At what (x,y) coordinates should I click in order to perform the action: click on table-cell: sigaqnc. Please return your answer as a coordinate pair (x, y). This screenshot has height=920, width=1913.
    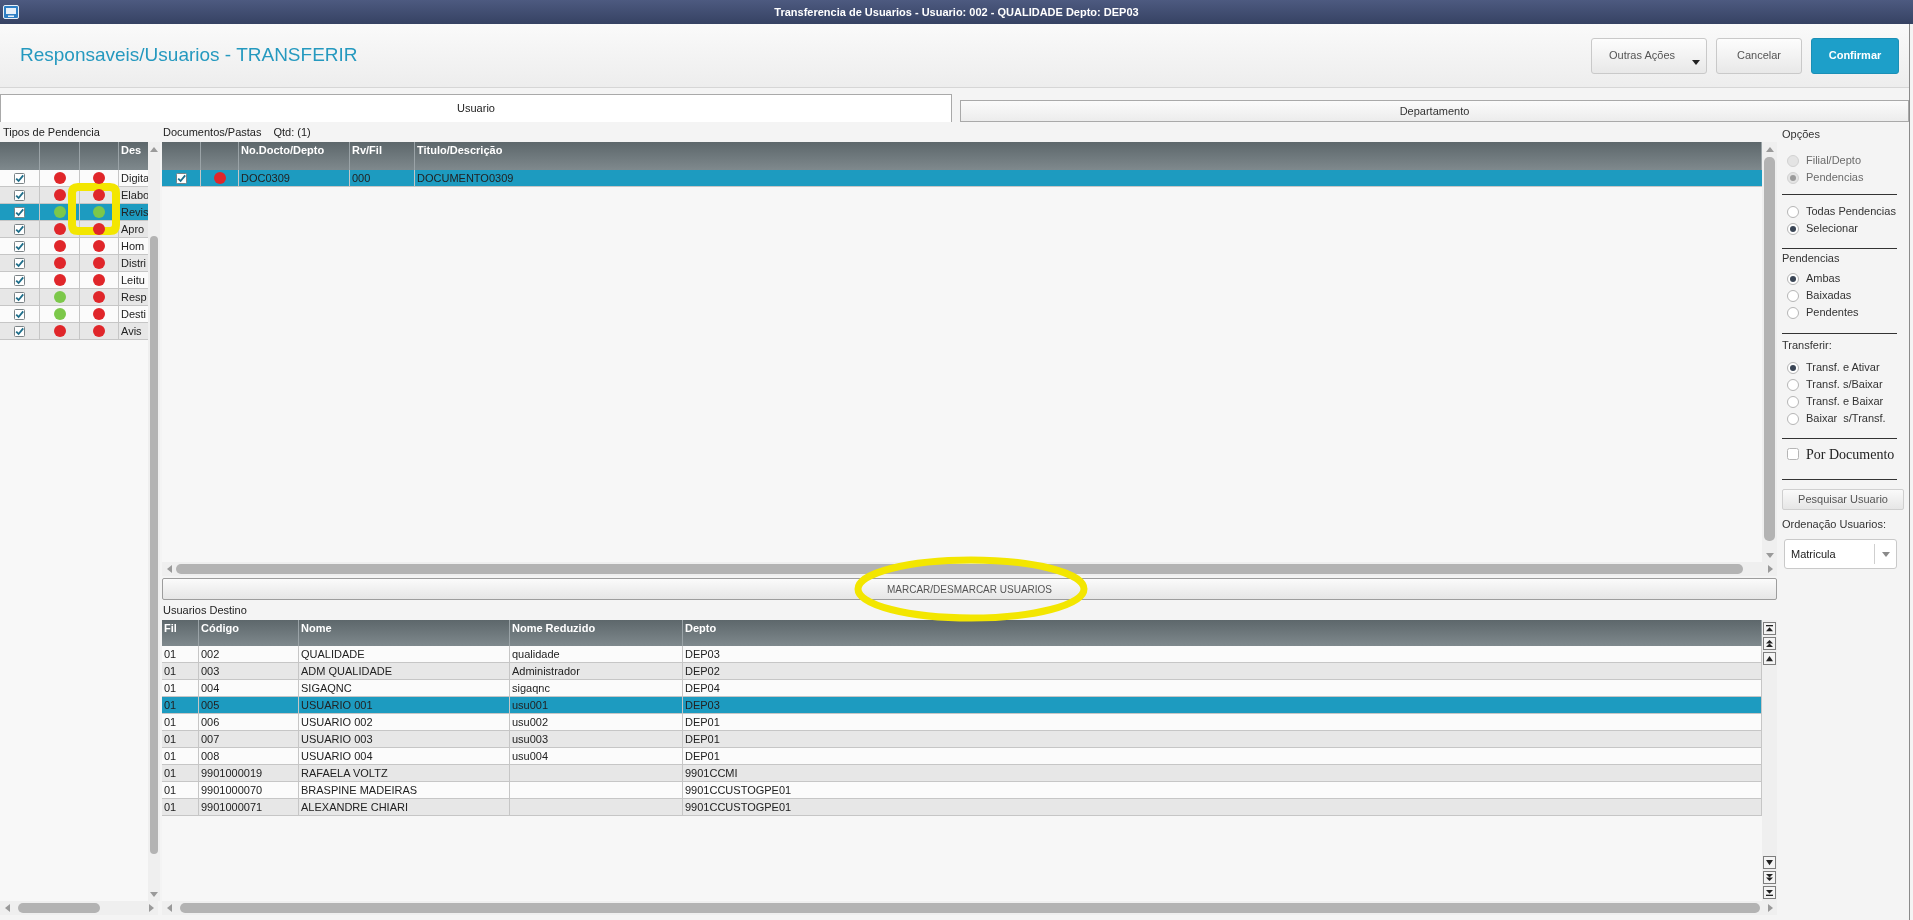
    Looking at the image, I should click on (596, 688).